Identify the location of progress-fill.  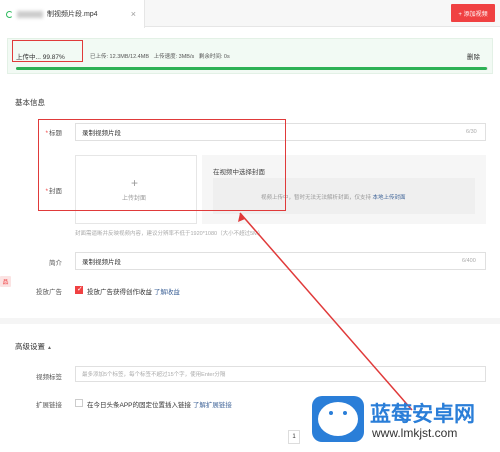
(252, 68).